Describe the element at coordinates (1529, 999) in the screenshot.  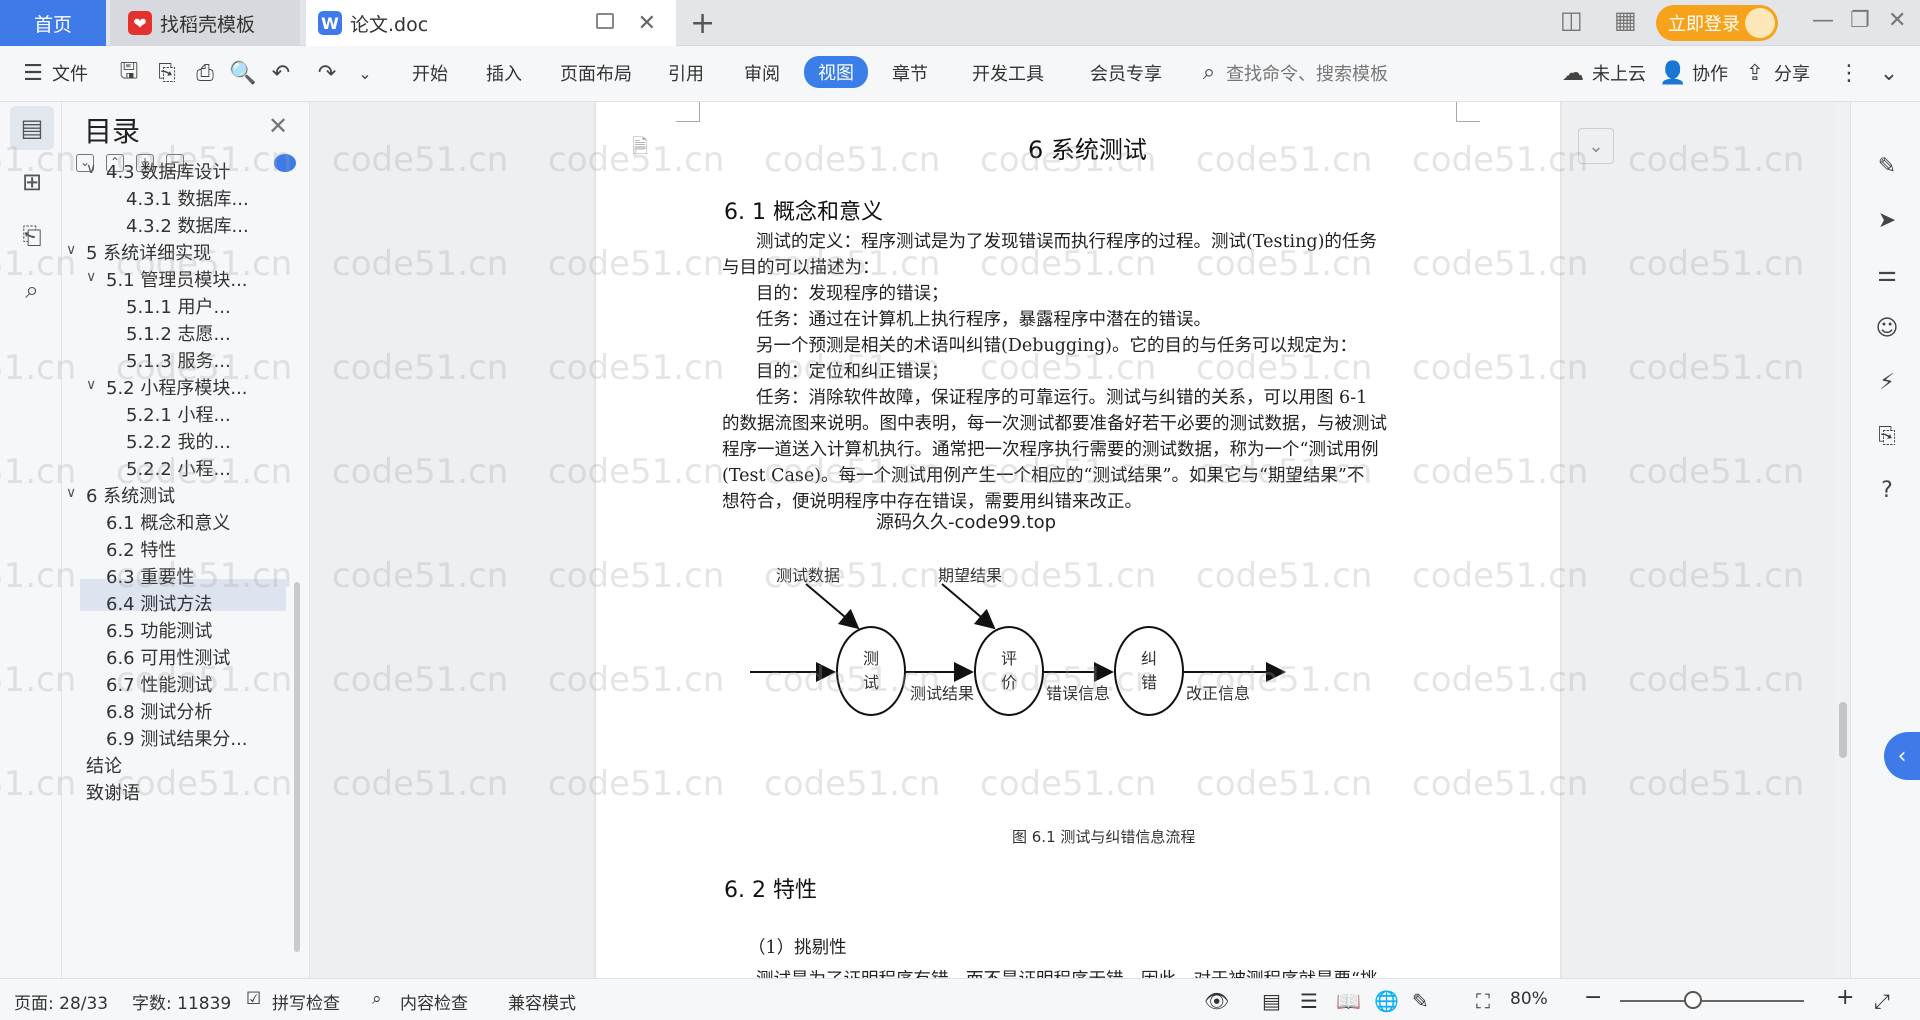
I see `zoom-level: 80%` at that location.